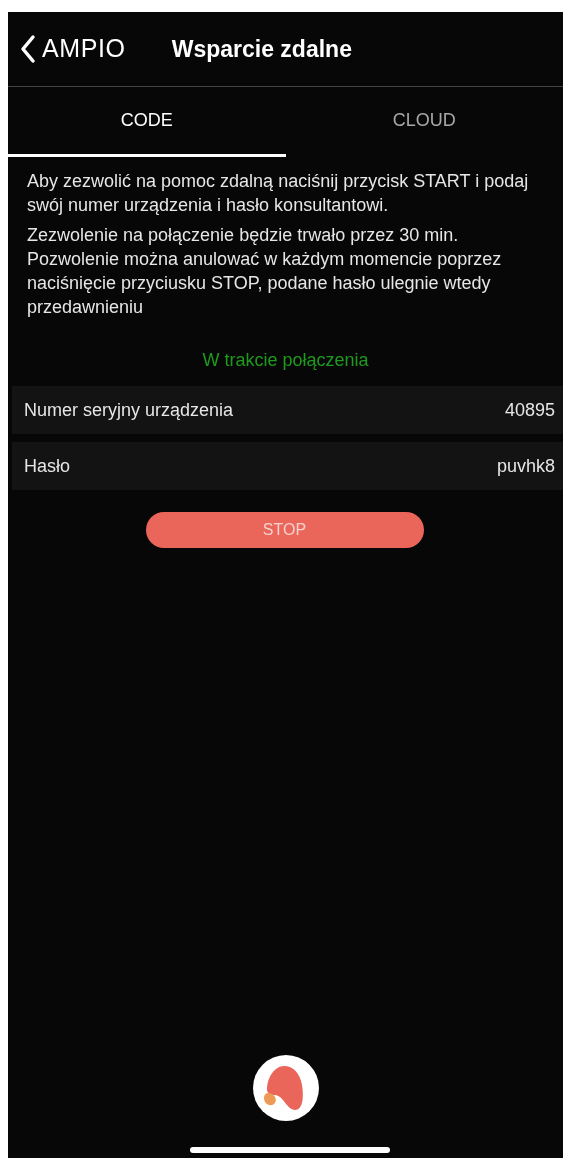 This screenshot has height=1158, width=563. I want to click on instruction-text: Zezwolenie na połączenie będzie trwało przez 30 min. Pozwolenie można anulować w każdym momencie poprzez naciśnięcie przyciusku STOP, podane hasło ulegnie wtedy przedawnieniu, so click(265, 271).